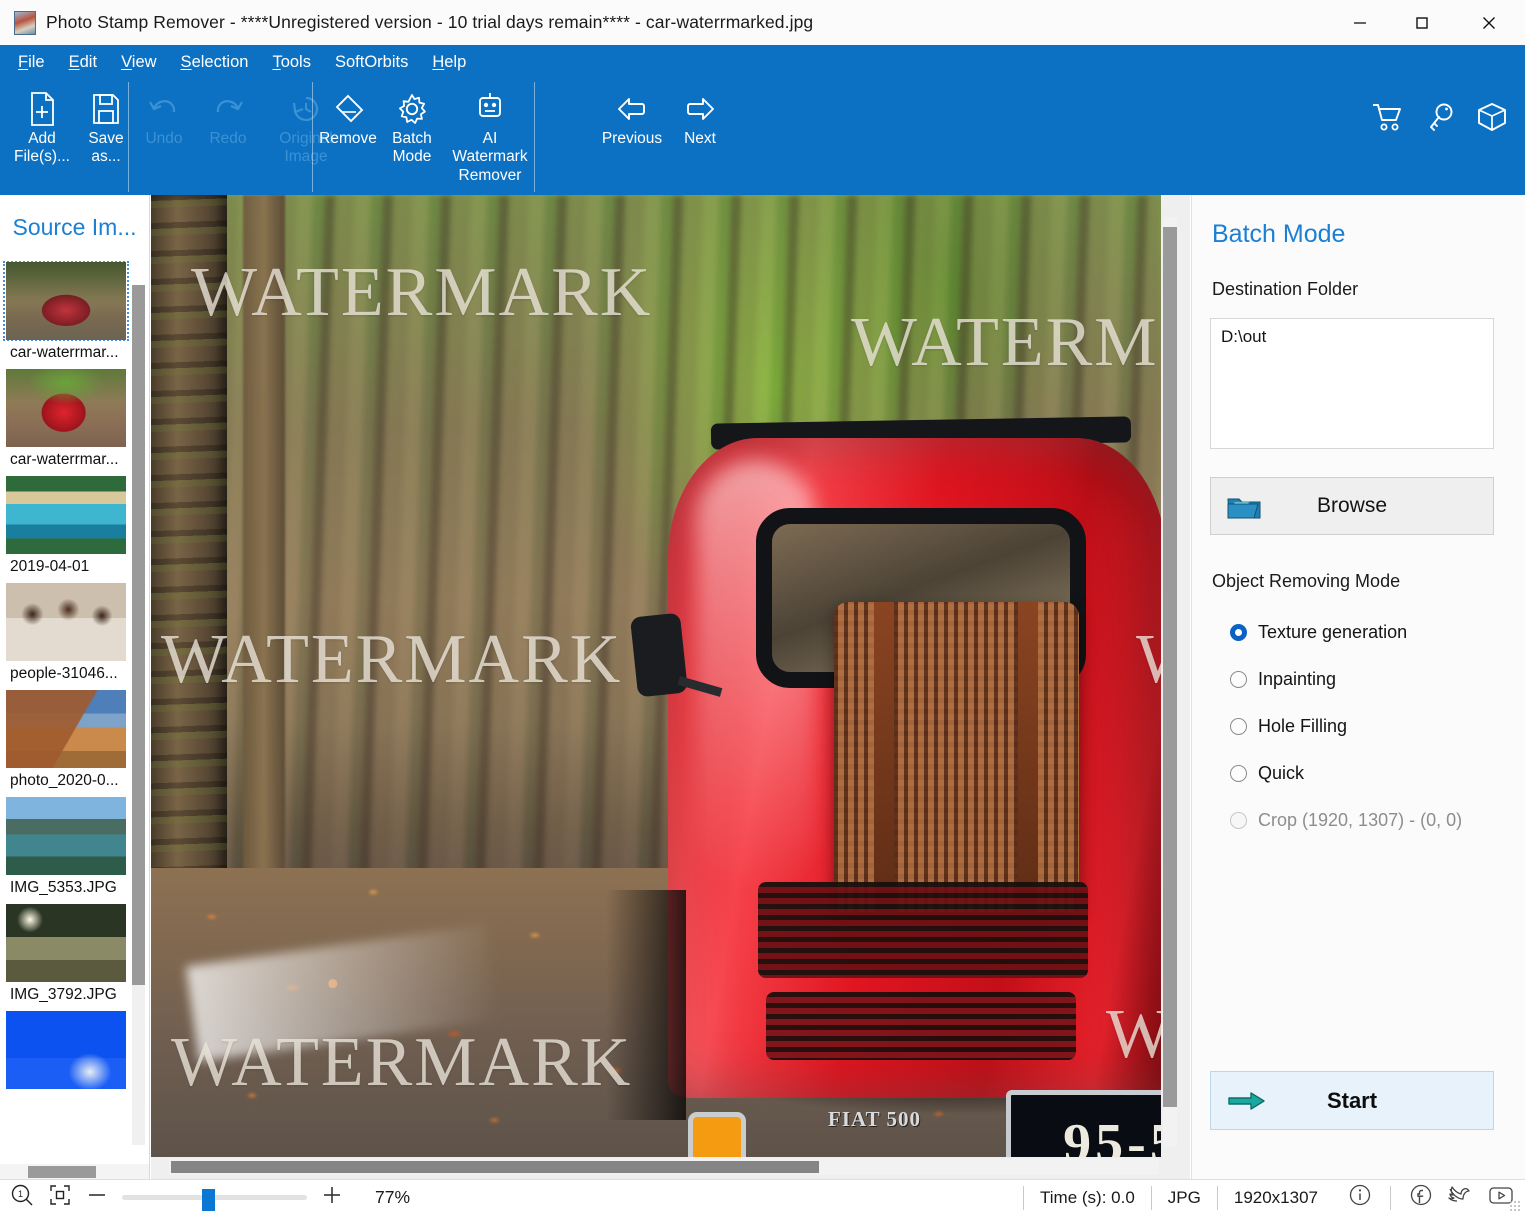 This screenshot has height=1215, width=1525. What do you see at coordinates (228, 138) in the screenshot?
I see `redo-label: Redo` at bounding box center [228, 138].